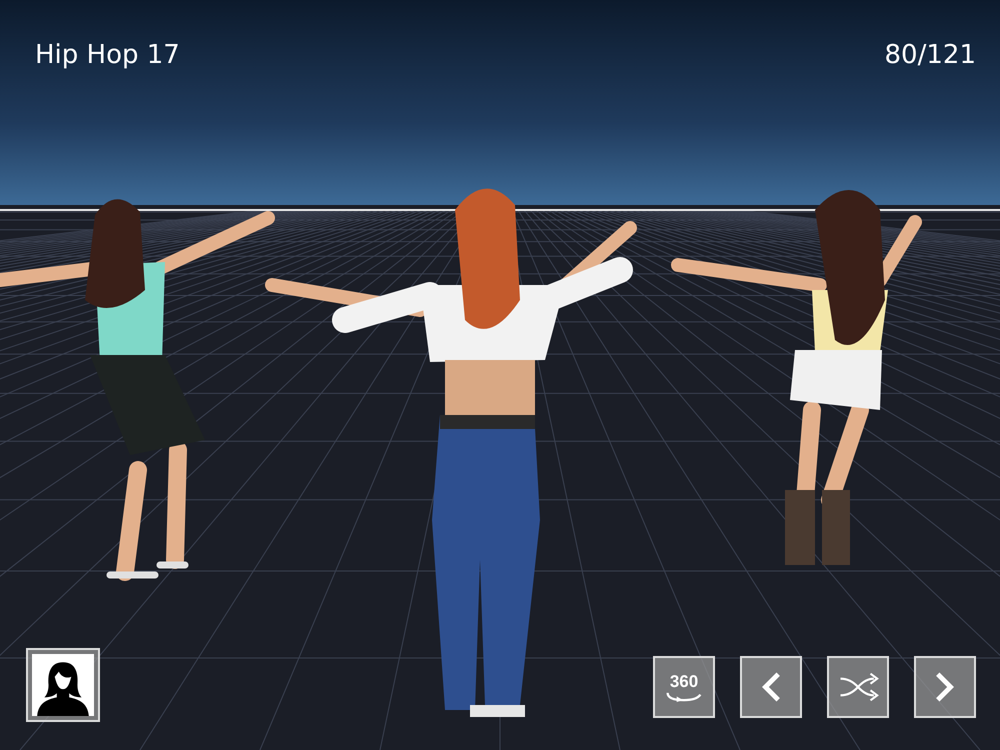  I want to click on avatar-button, so click(63, 685).